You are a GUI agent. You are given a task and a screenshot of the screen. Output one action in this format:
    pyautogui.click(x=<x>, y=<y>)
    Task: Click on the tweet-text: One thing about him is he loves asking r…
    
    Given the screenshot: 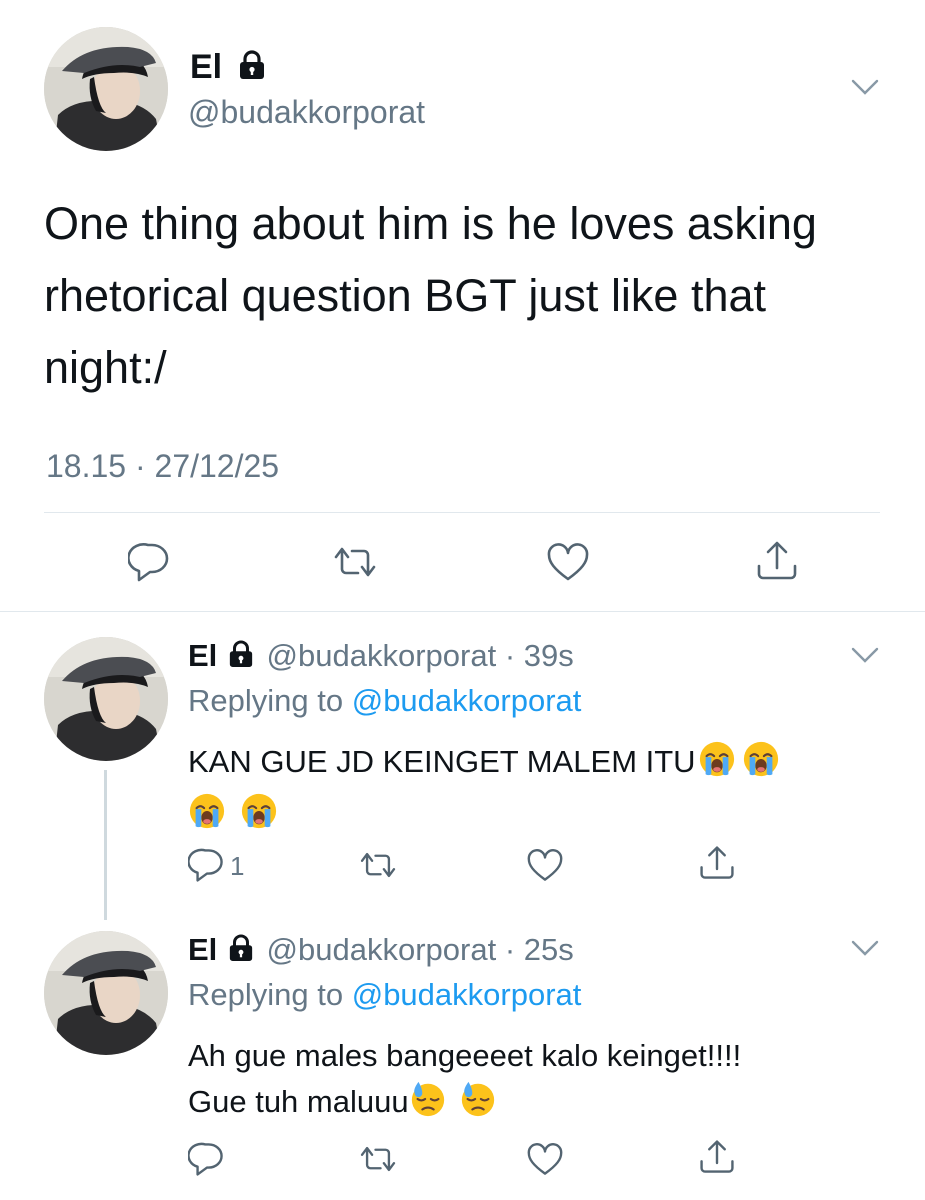 What is the action you would take?
    pyautogui.click(x=430, y=295)
    